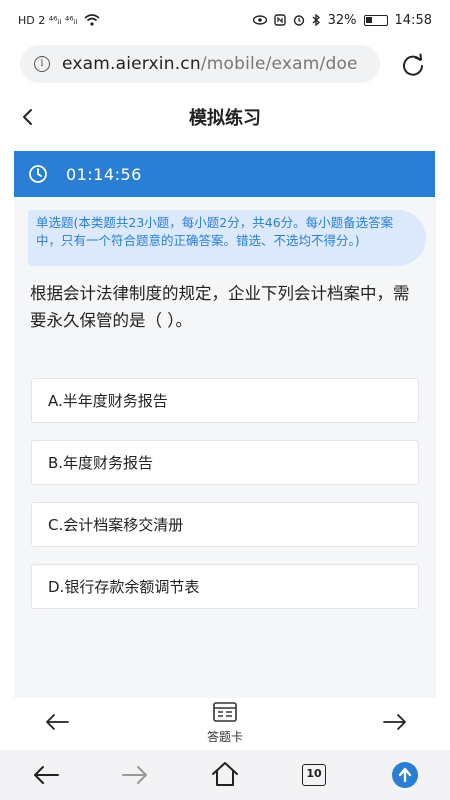 This screenshot has height=800, width=450. Describe the element at coordinates (259, 20) in the screenshot. I see `eye-icon` at that location.